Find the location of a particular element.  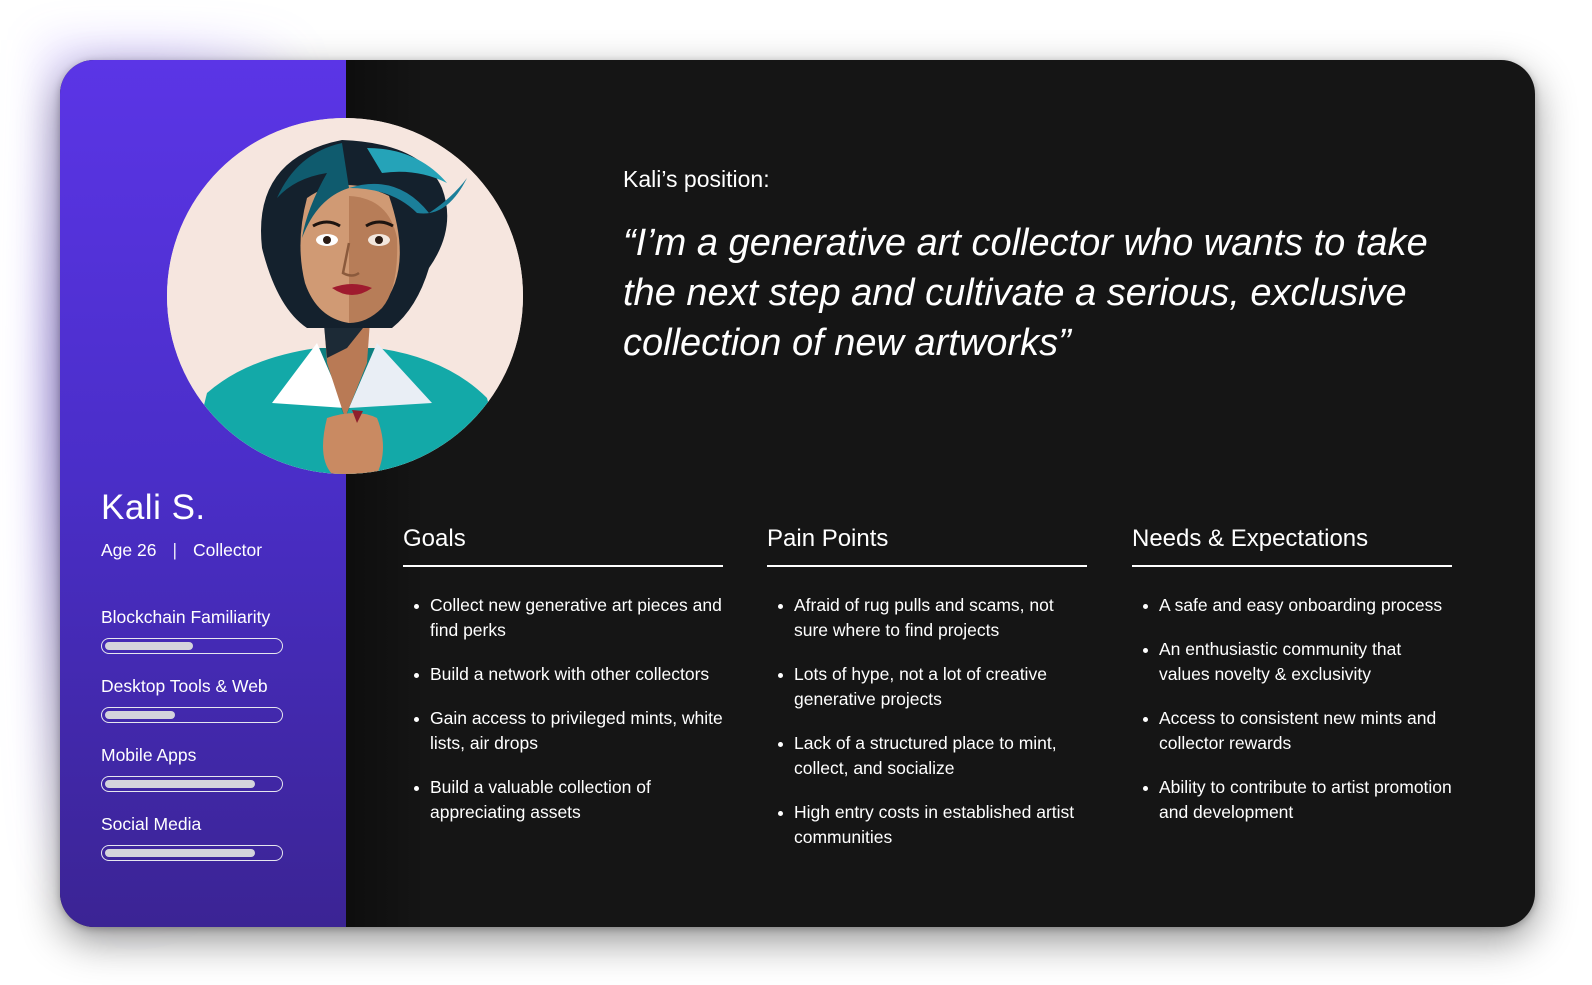

list-item: A safe and easy onboarding process is located at coordinates (1292, 605).